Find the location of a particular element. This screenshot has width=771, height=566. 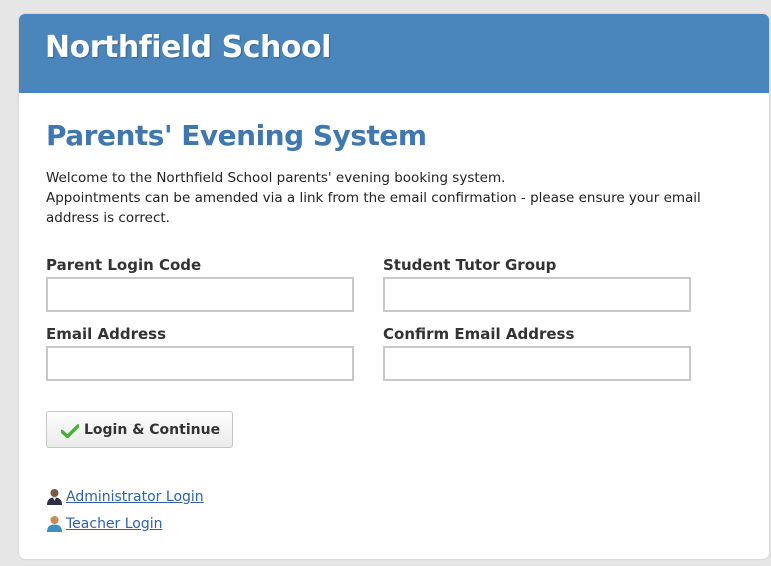

admin-user-icon is located at coordinates (54, 497).